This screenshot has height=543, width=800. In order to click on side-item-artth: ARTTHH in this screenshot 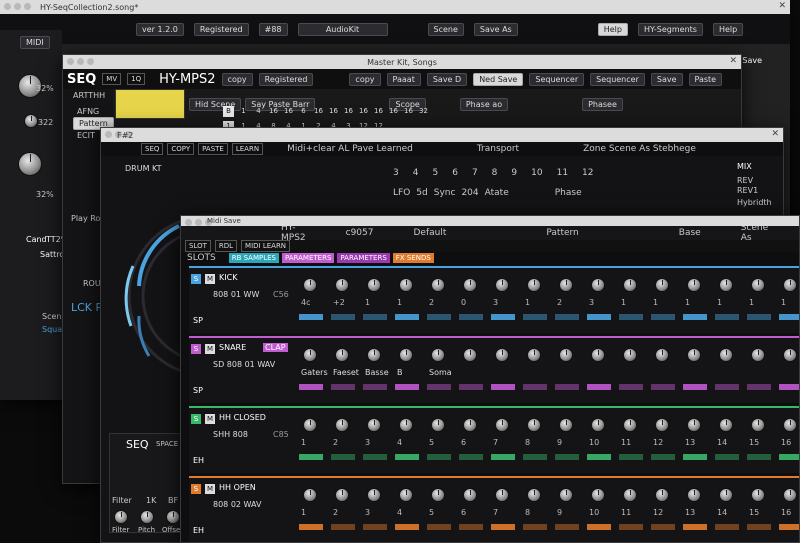, I will do `click(89, 95)`.